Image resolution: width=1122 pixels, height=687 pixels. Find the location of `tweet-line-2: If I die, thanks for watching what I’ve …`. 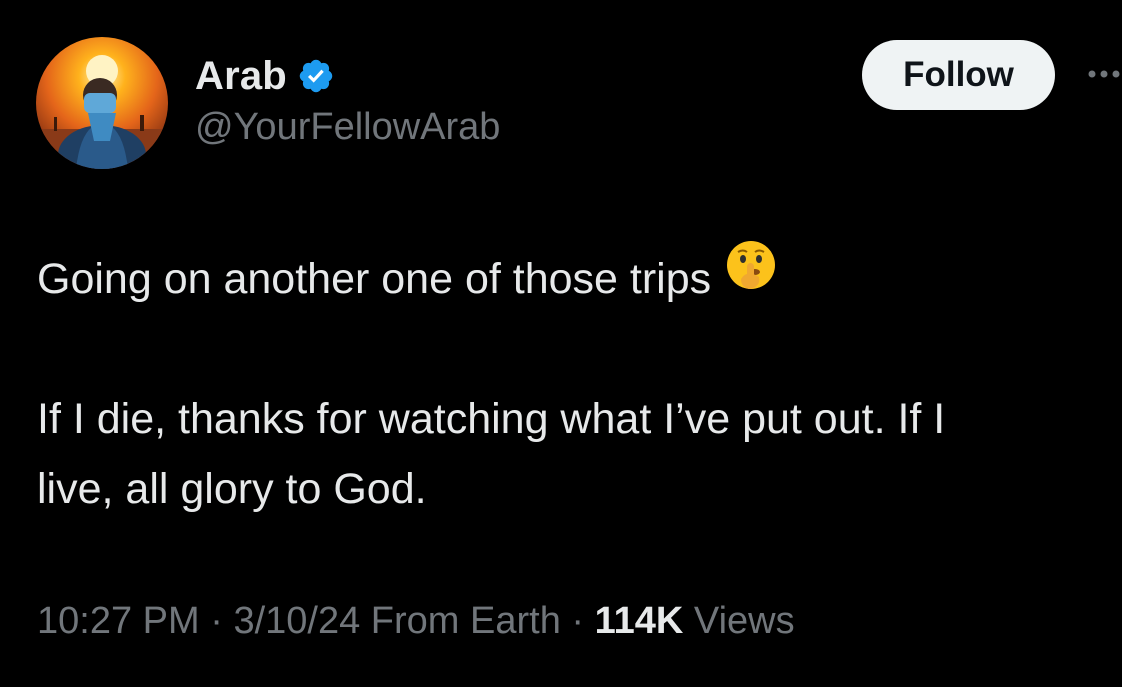

tweet-line-2: If I die, thanks for watching what I’ve … is located at coordinates (491, 419).